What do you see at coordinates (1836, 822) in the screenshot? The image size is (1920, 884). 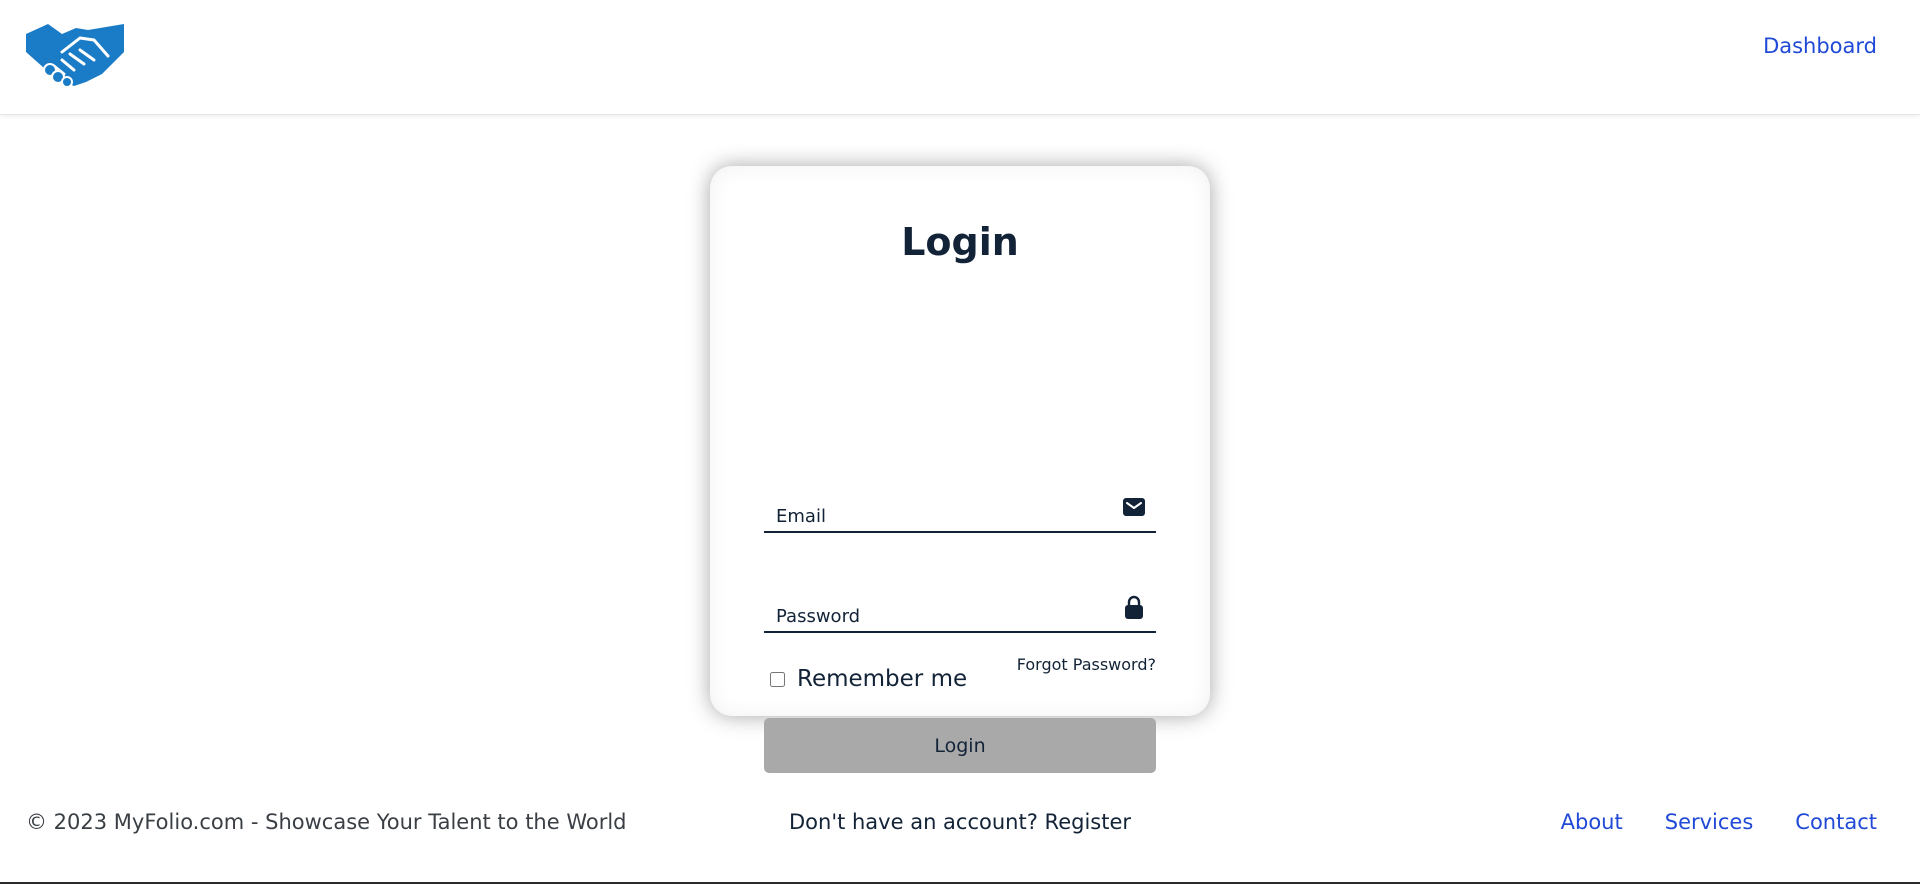 I see `footer-link-contact: Contact` at bounding box center [1836, 822].